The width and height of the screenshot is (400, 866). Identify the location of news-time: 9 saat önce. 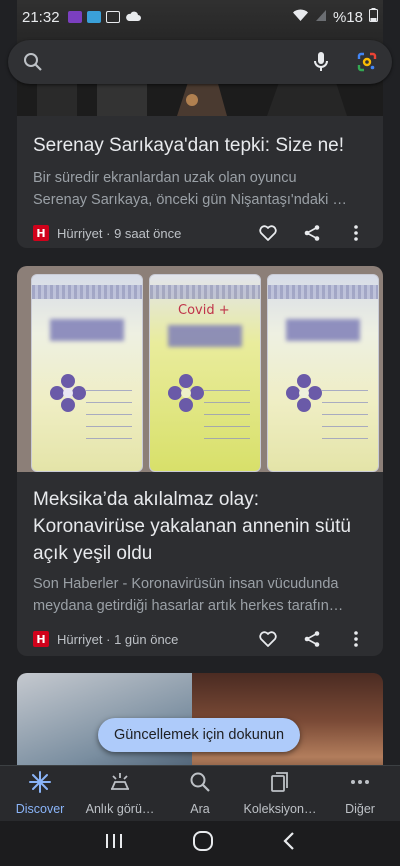
(148, 233).